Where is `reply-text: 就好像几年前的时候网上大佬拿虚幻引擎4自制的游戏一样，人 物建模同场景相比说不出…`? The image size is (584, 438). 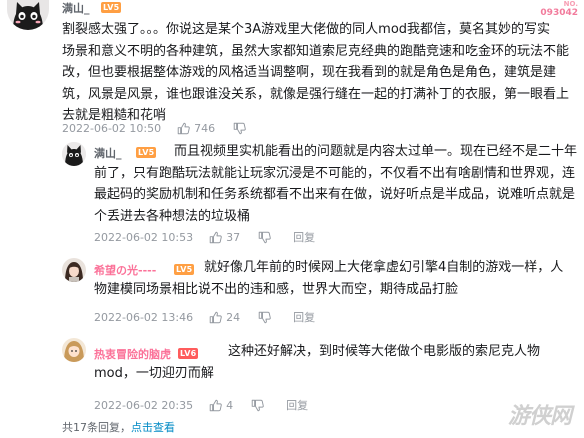
reply-text: 就好像几年前的时候网上大佬拿虚幻引擎4自制的游戏一样，人 物建模同场景相比说不出… is located at coordinates (338, 278).